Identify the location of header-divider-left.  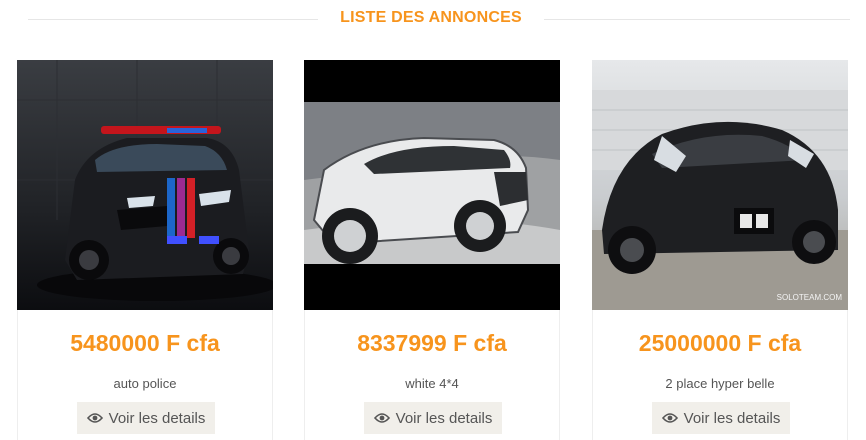
(173, 19).